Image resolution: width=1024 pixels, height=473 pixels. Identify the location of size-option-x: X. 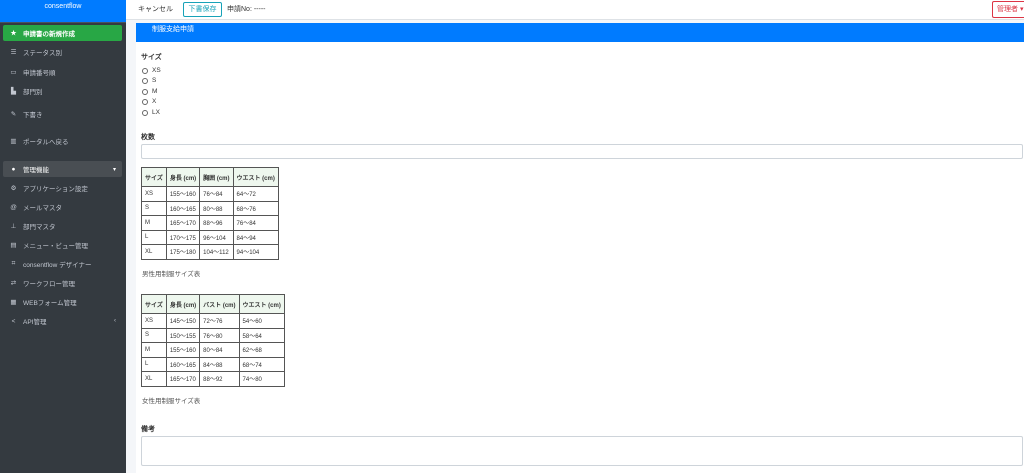
(149, 101).